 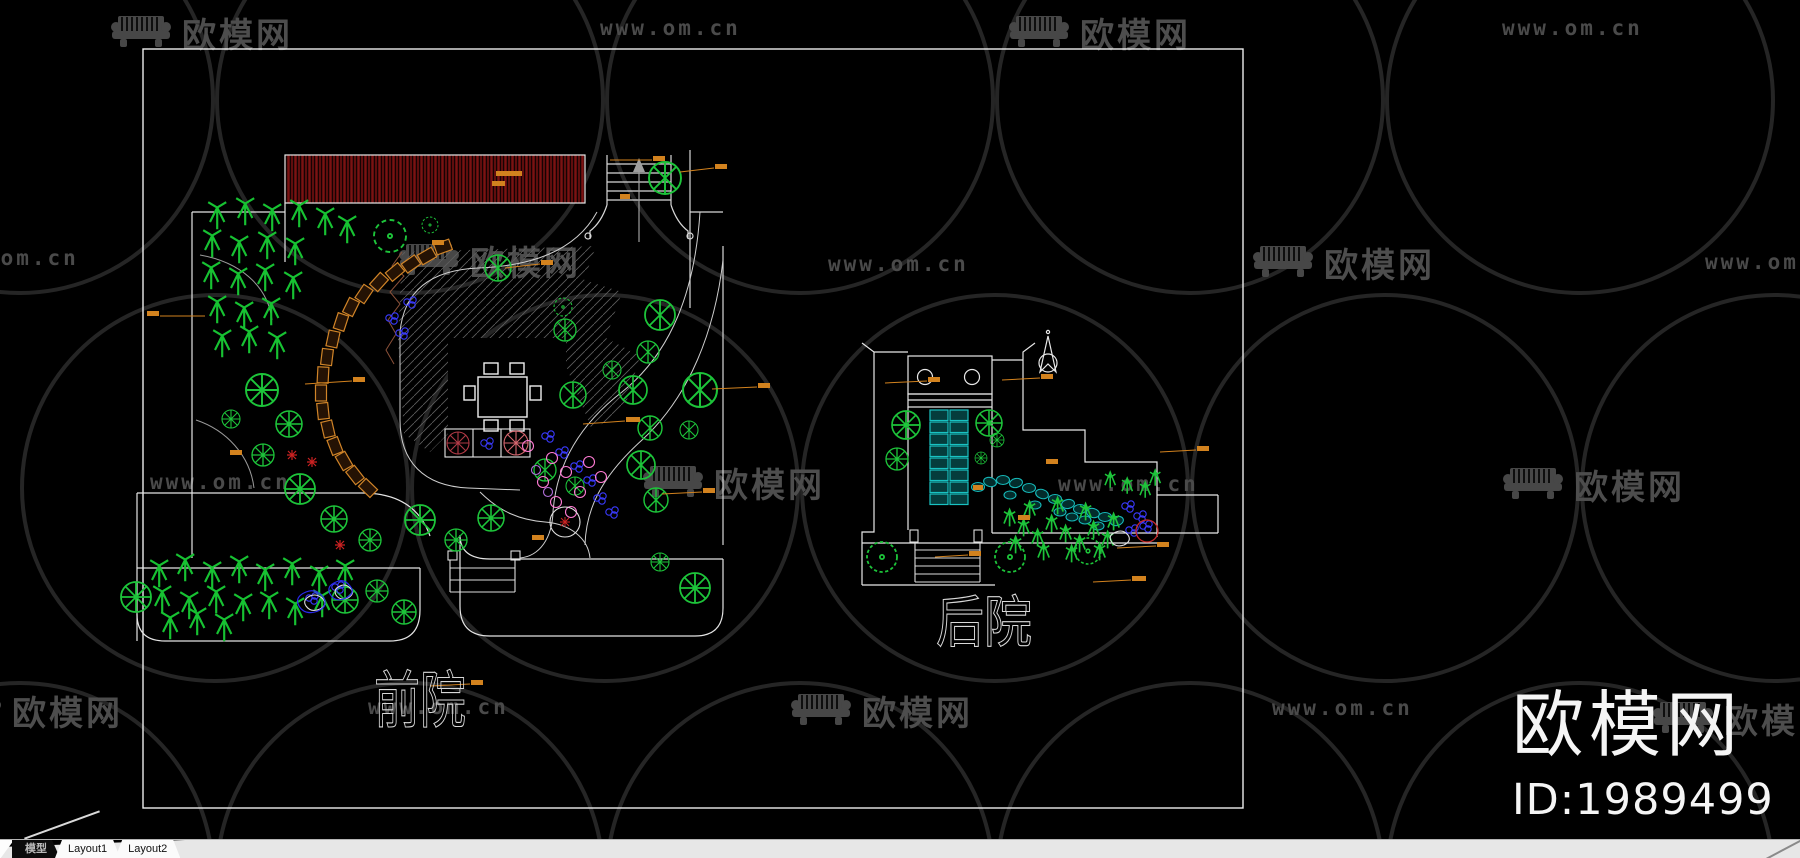 I want to click on brand-name-text: 欧模网, so click(x=1628, y=725).